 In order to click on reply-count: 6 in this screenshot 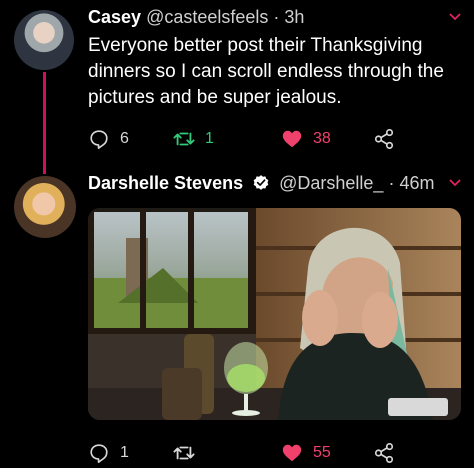, I will do `click(124, 138)`.